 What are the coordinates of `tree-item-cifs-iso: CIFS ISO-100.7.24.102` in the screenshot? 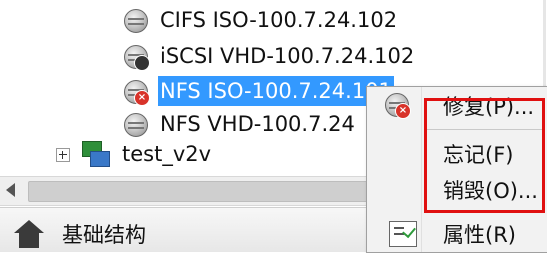 It's located at (259, 20).